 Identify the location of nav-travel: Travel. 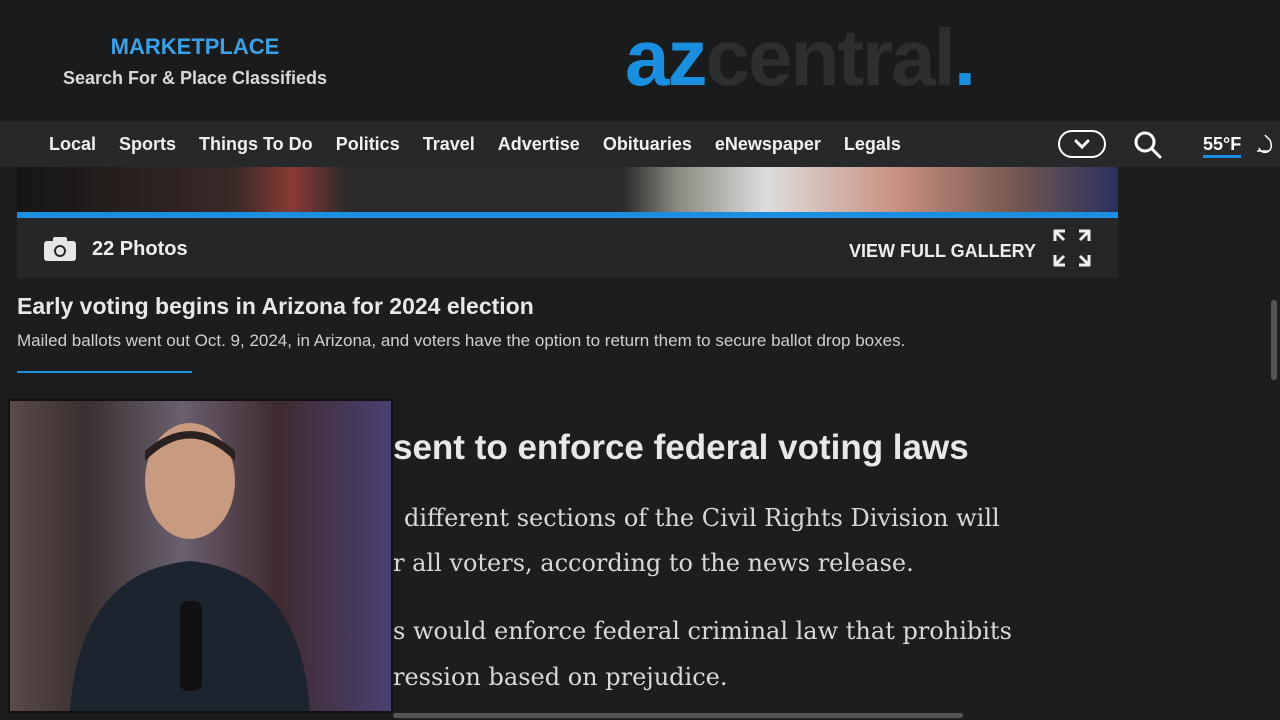
(449, 144).